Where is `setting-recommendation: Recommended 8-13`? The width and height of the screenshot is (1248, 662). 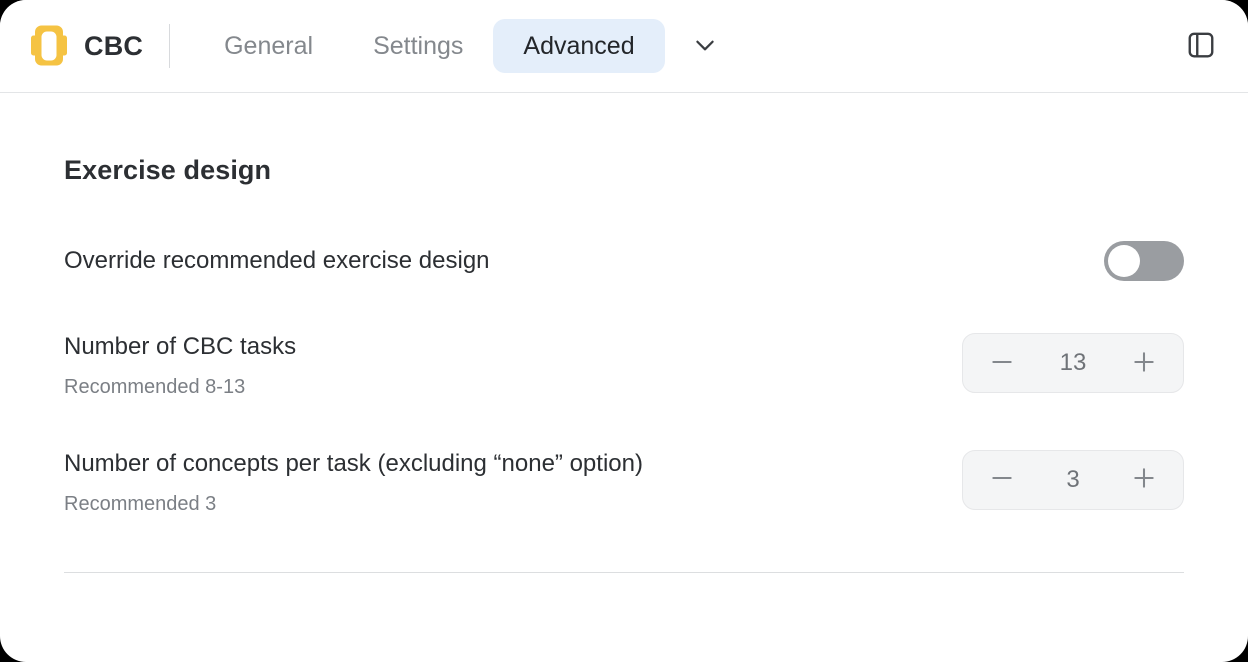 setting-recommendation: Recommended 8-13 is located at coordinates (155, 386).